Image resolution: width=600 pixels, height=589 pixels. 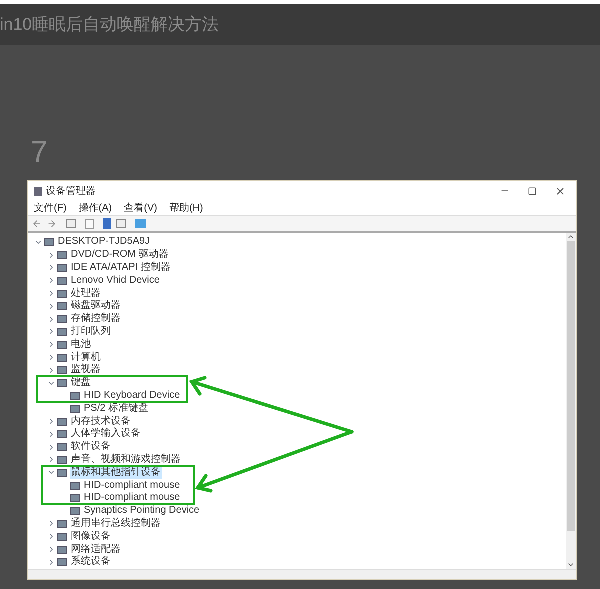 I want to click on tree-item: 内存技术设备, so click(x=101, y=422).